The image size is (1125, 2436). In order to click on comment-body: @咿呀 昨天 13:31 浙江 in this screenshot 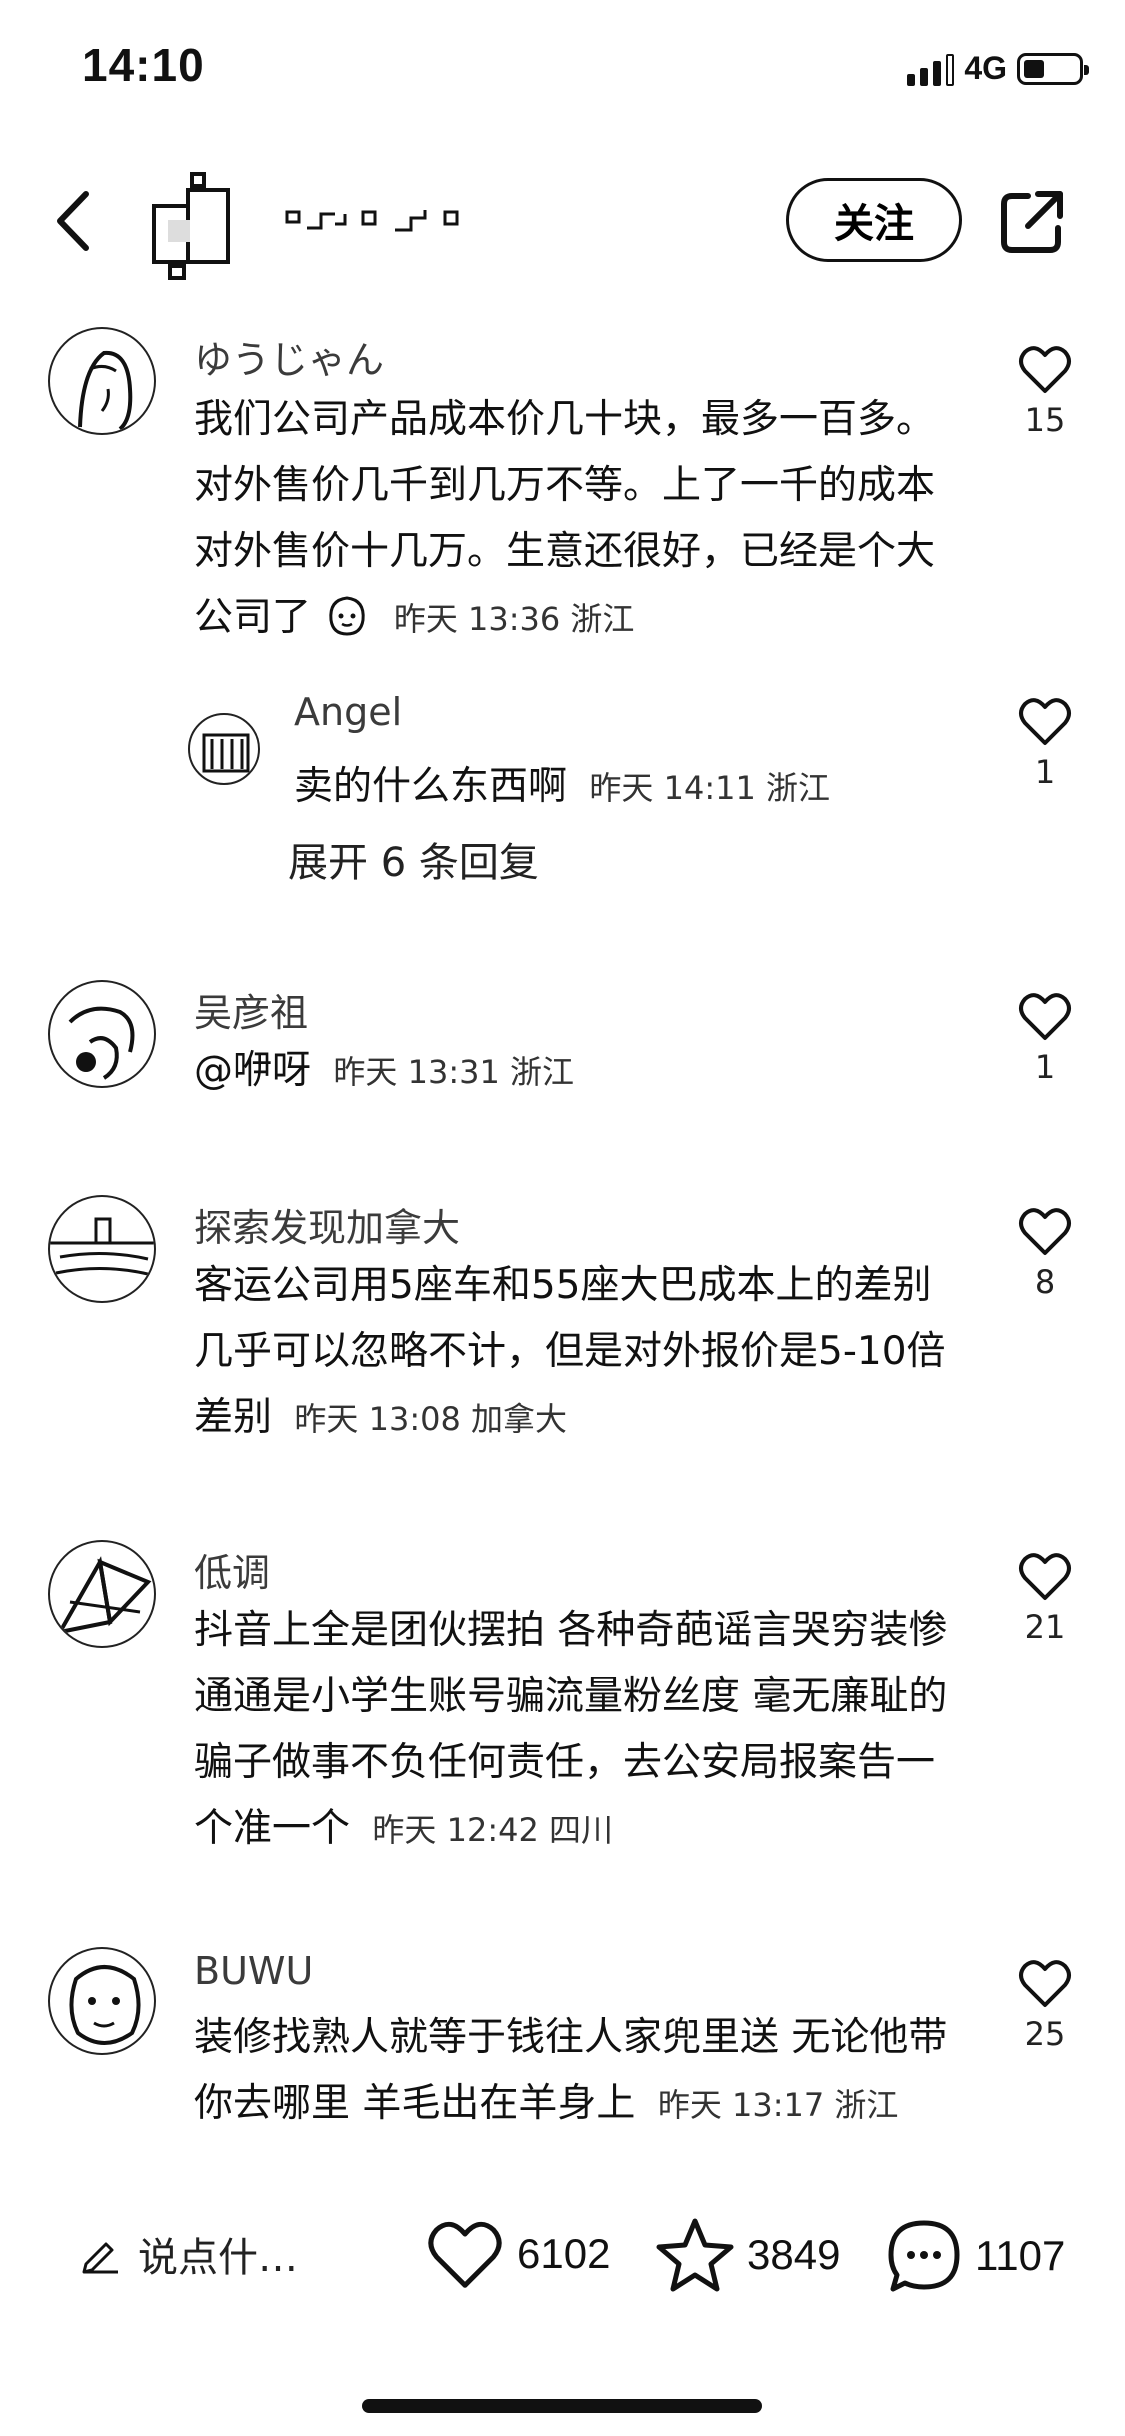, I will do `click(574, 1071)`.